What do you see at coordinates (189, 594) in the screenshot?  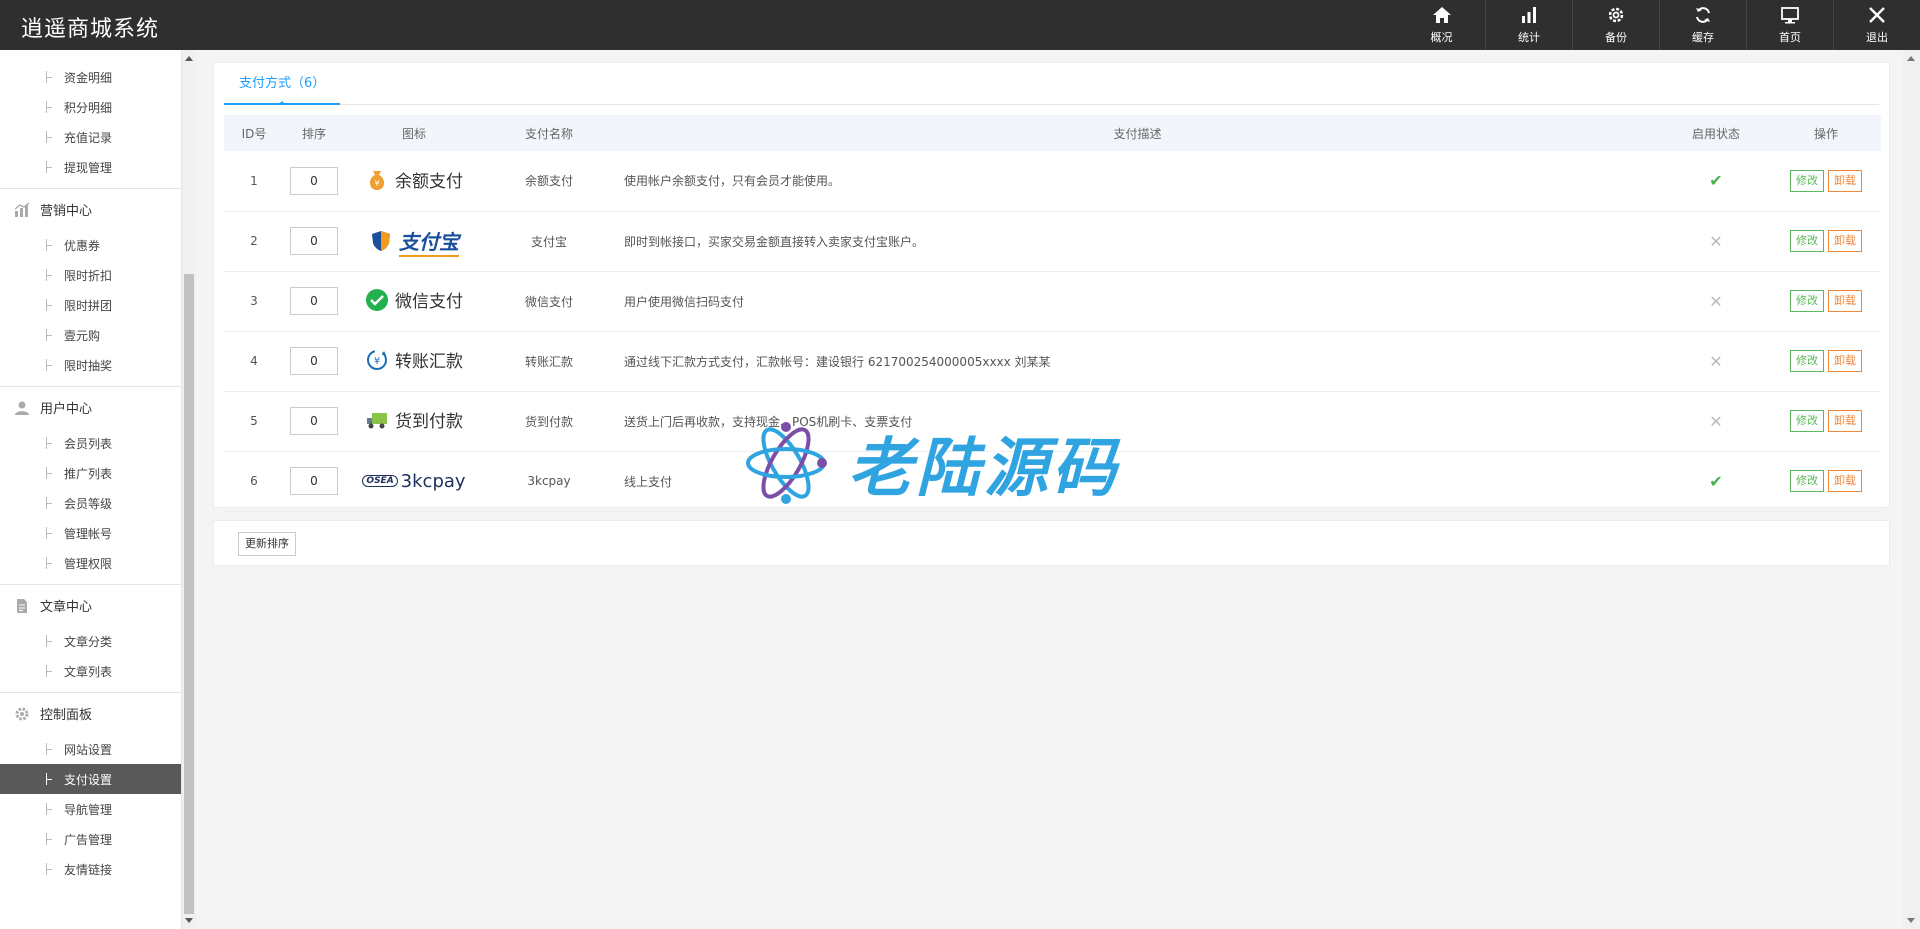 I see `scroll-thumb` at bounding box center [189, 594].